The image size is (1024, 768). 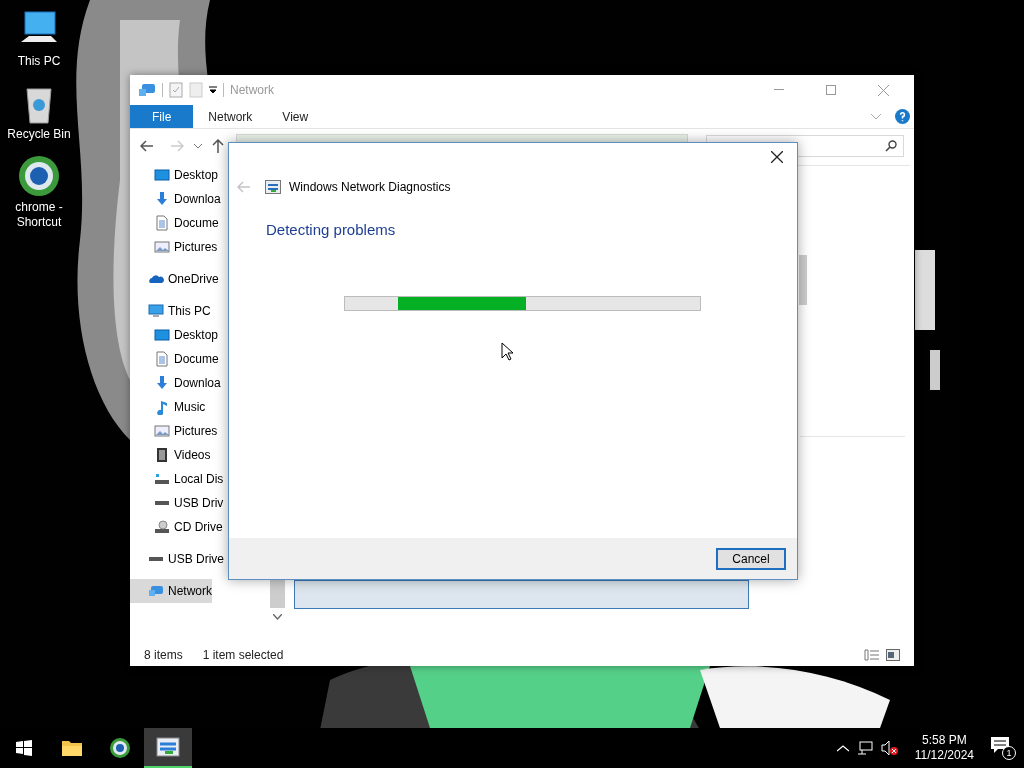 I want to click on dropdown-icon, so click(x=213, y=90).